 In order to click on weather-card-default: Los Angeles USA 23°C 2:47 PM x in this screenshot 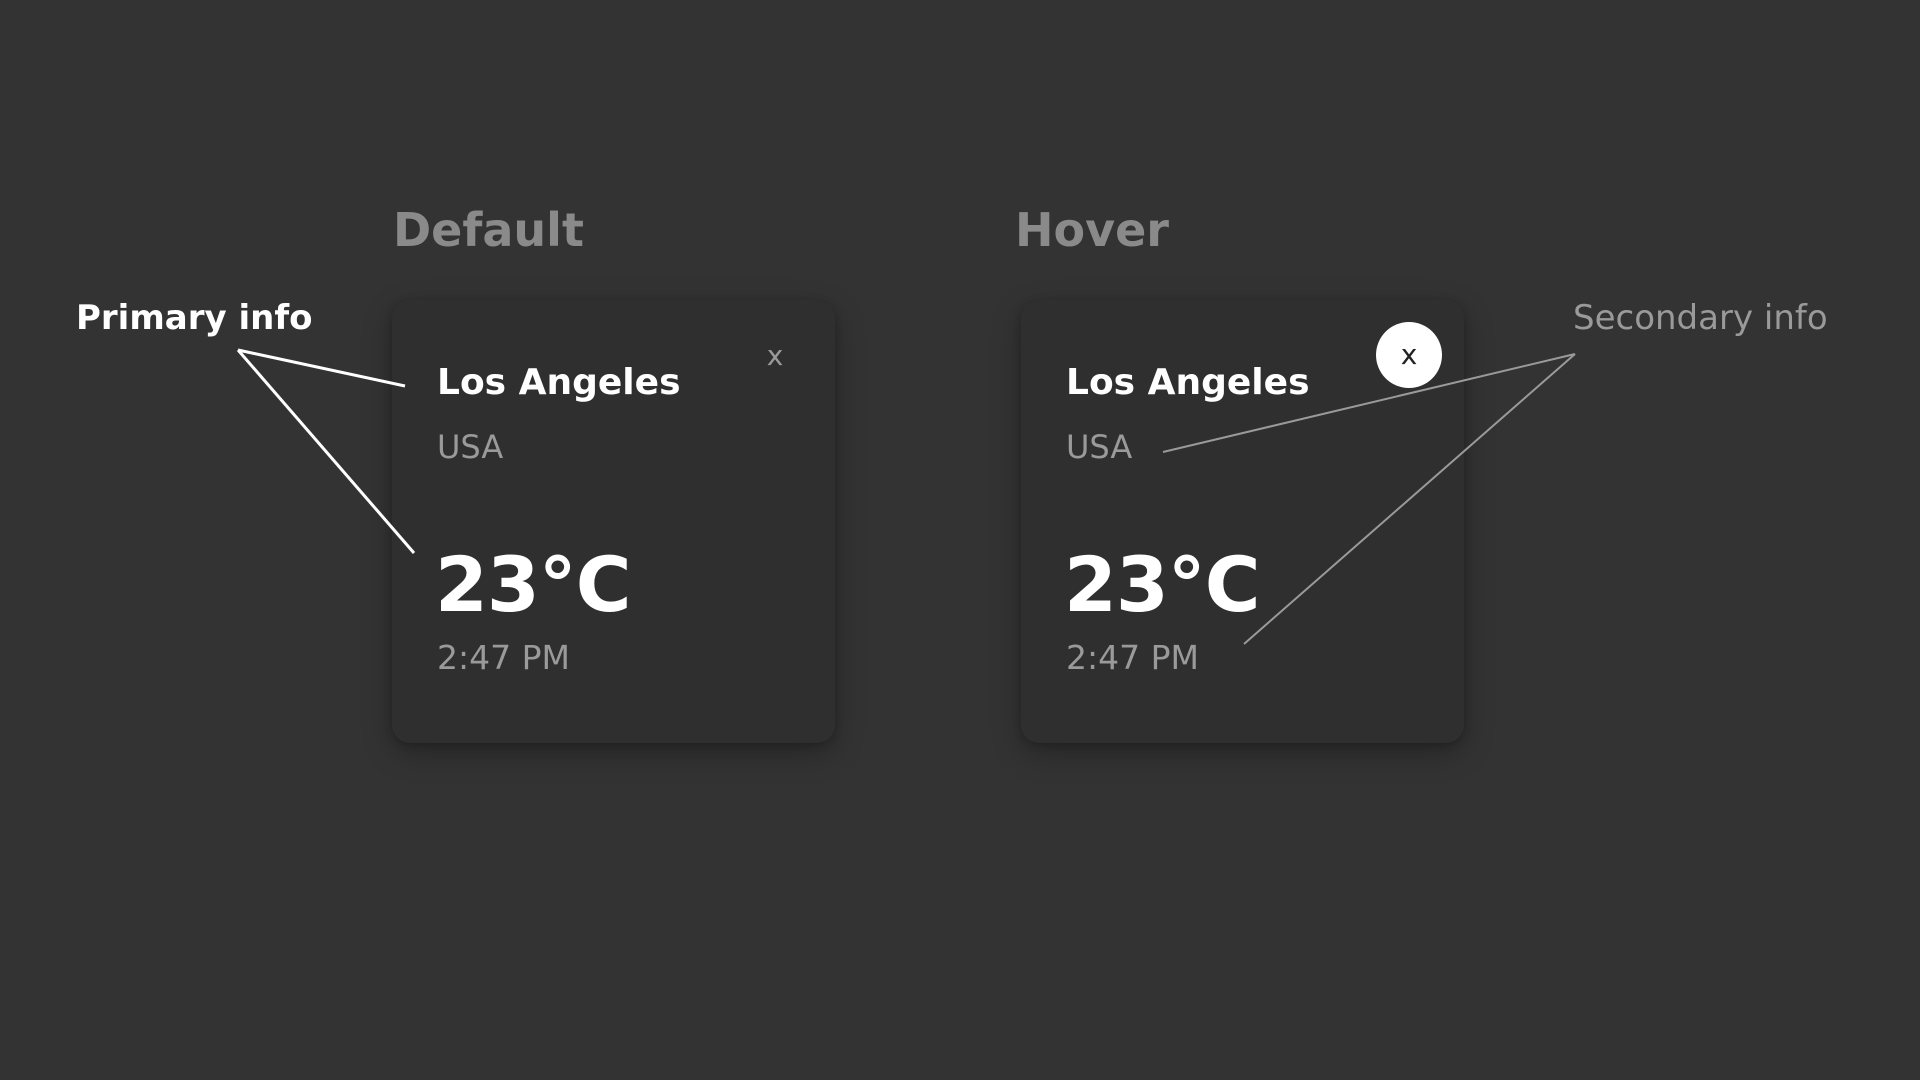, I will do `click(613, 521)`.